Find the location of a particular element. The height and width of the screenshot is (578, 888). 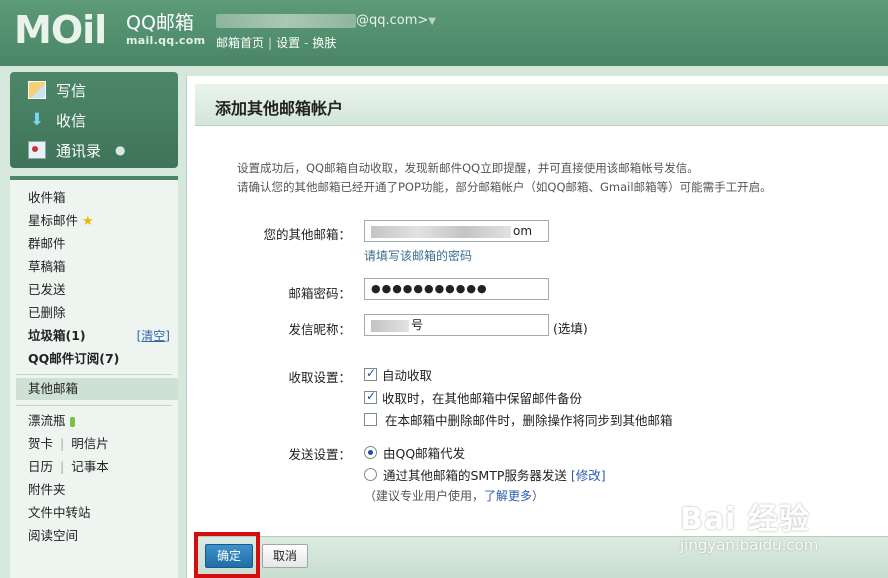

cards-row: 贺卡 | 明信片 is located at coordinates (68, 444).